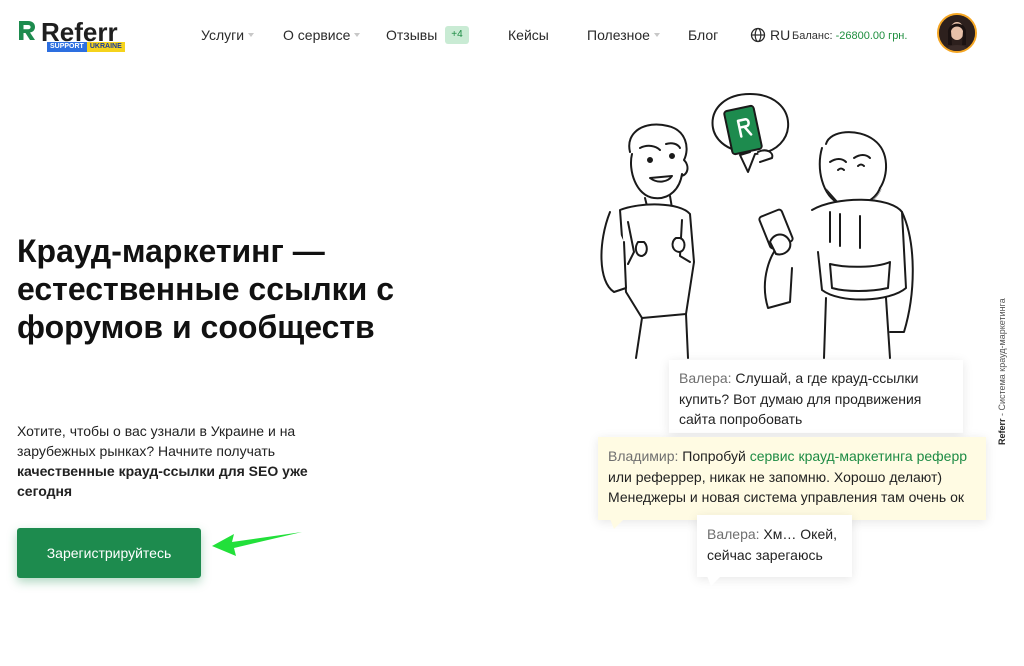  I want to click on nav-label: Блог, so click(703, 35).